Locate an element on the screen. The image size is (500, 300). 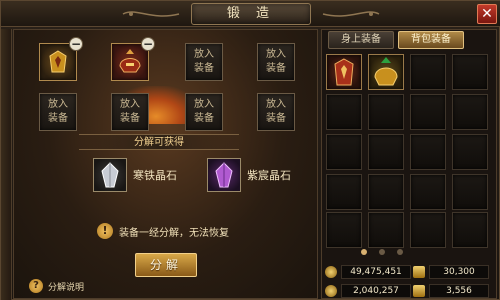
currency-value: 30,300 is located at coordinates (459, 272).